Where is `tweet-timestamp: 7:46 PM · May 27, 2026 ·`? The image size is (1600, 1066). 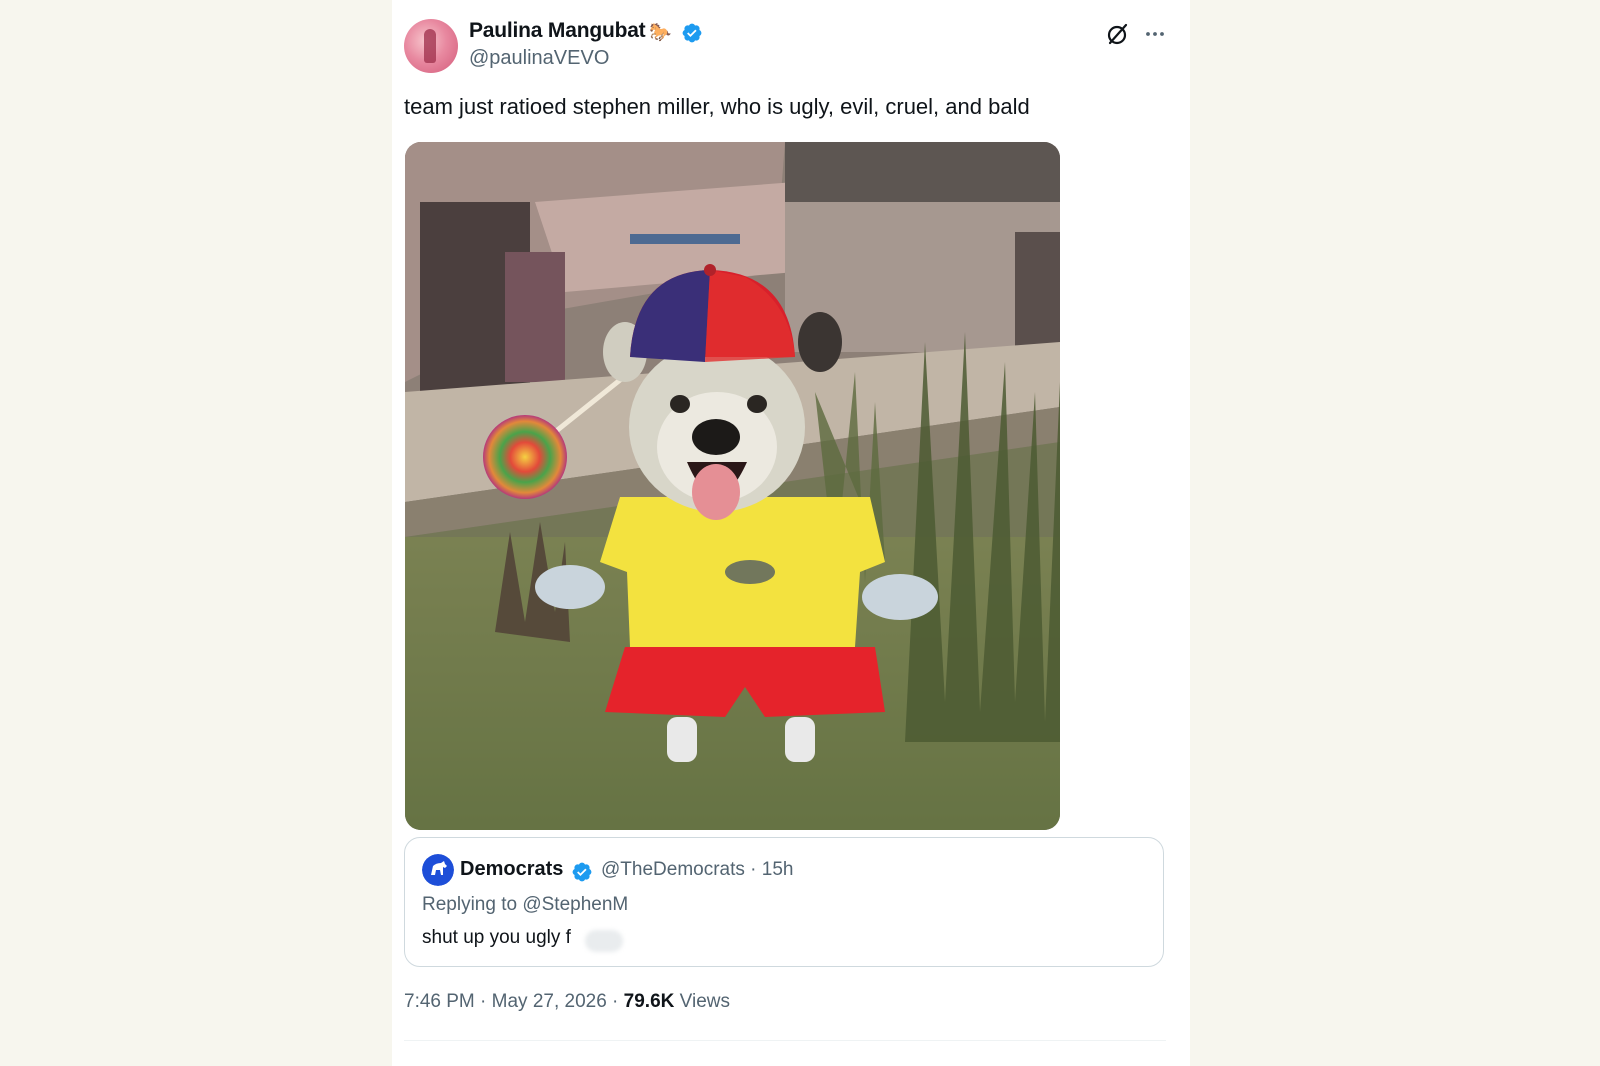
tweet-timestamp: 7:46 PM · May 27, 2026 · is located at coordinates (514, 1001).